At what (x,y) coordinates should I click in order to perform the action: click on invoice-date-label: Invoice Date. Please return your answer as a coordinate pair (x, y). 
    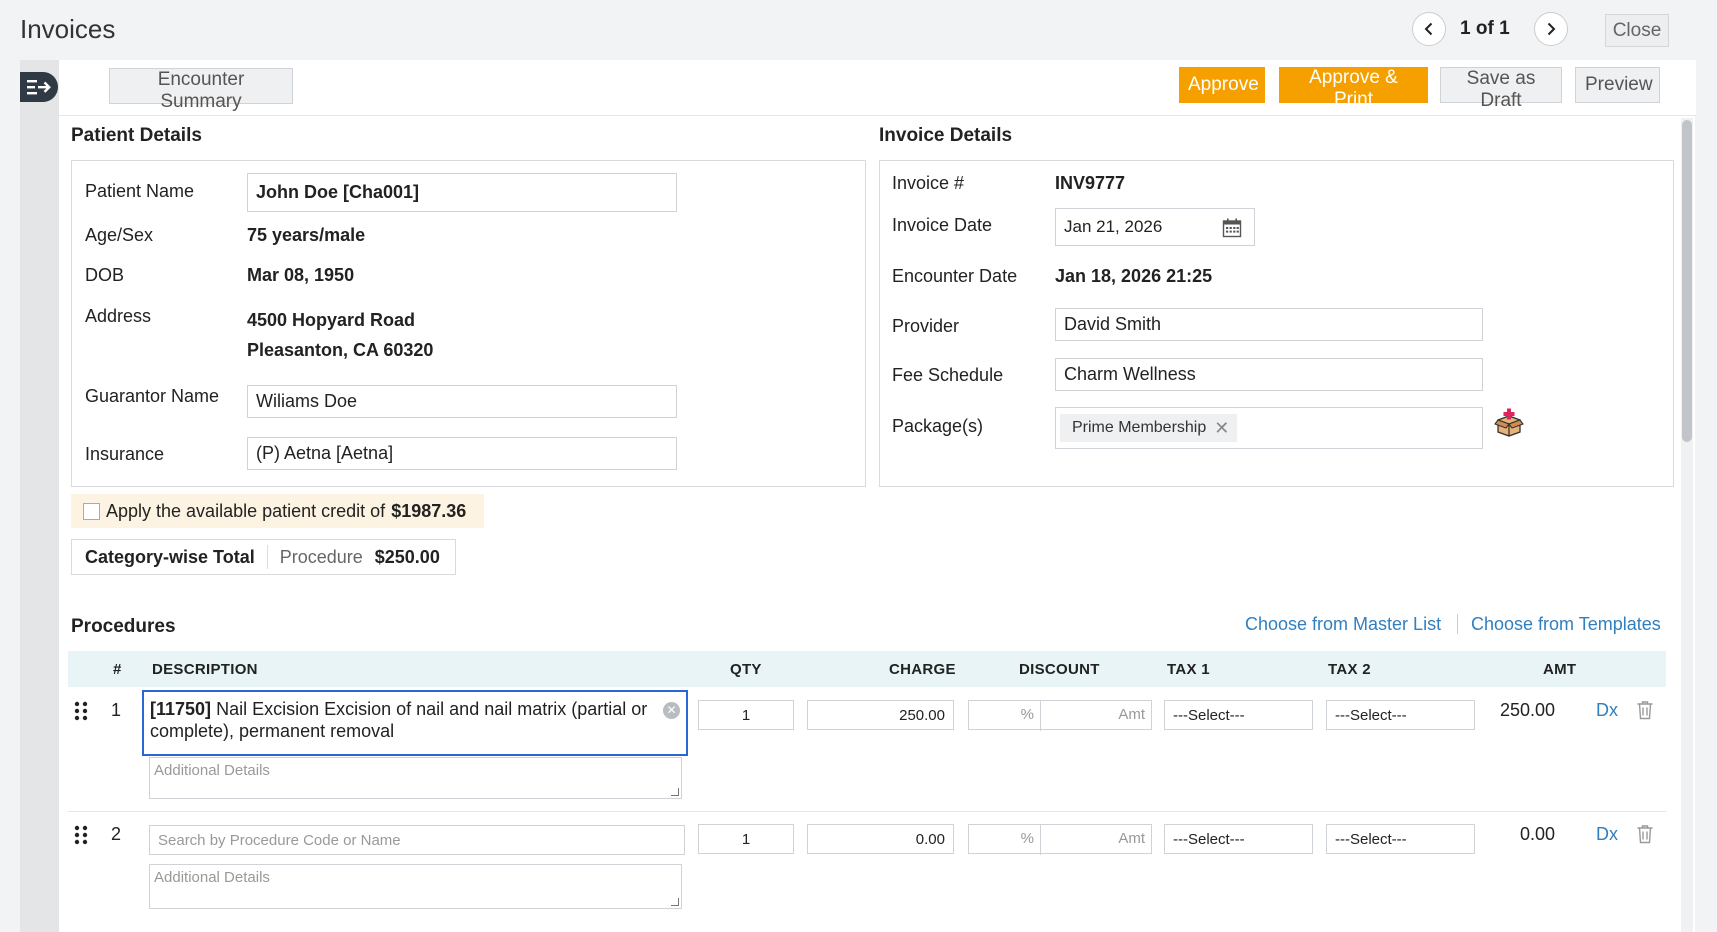
    Looking at the image, I should click on (942, 225).